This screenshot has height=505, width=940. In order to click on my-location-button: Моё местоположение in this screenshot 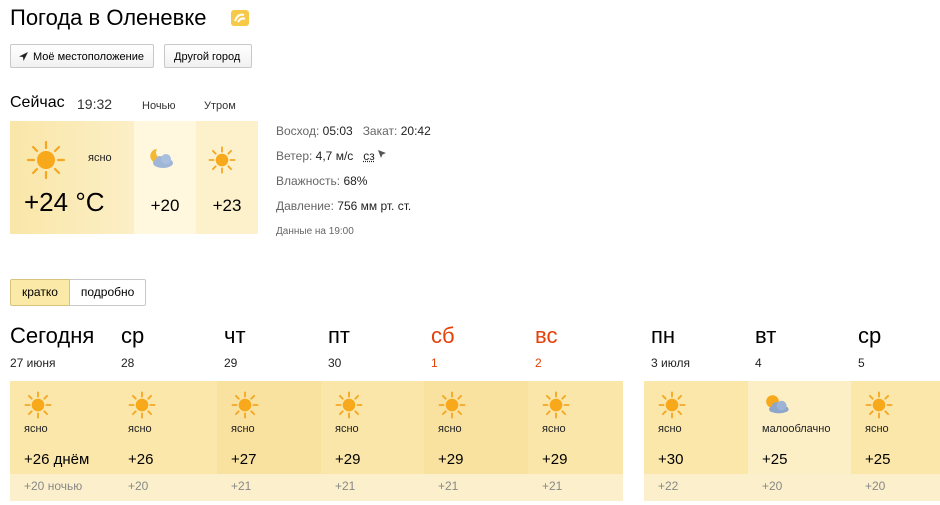, I will do `click(82, 56)`.